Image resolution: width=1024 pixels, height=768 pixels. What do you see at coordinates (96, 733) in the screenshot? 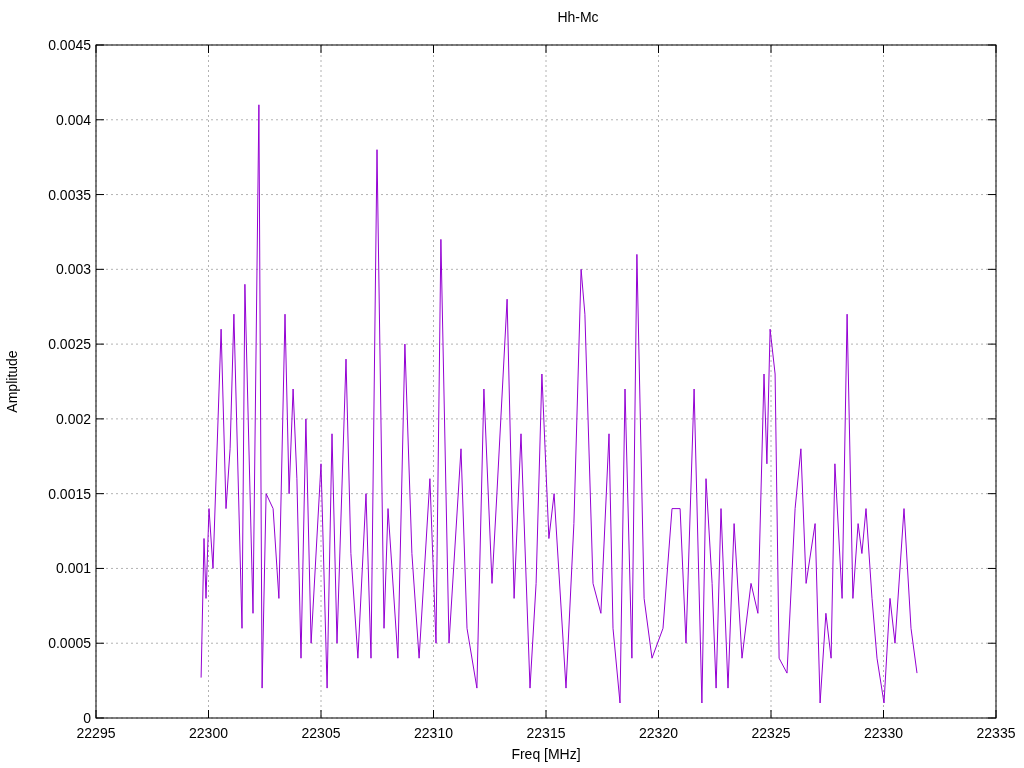
I see `tick-label: 22295` at bounding box center [96, 733].